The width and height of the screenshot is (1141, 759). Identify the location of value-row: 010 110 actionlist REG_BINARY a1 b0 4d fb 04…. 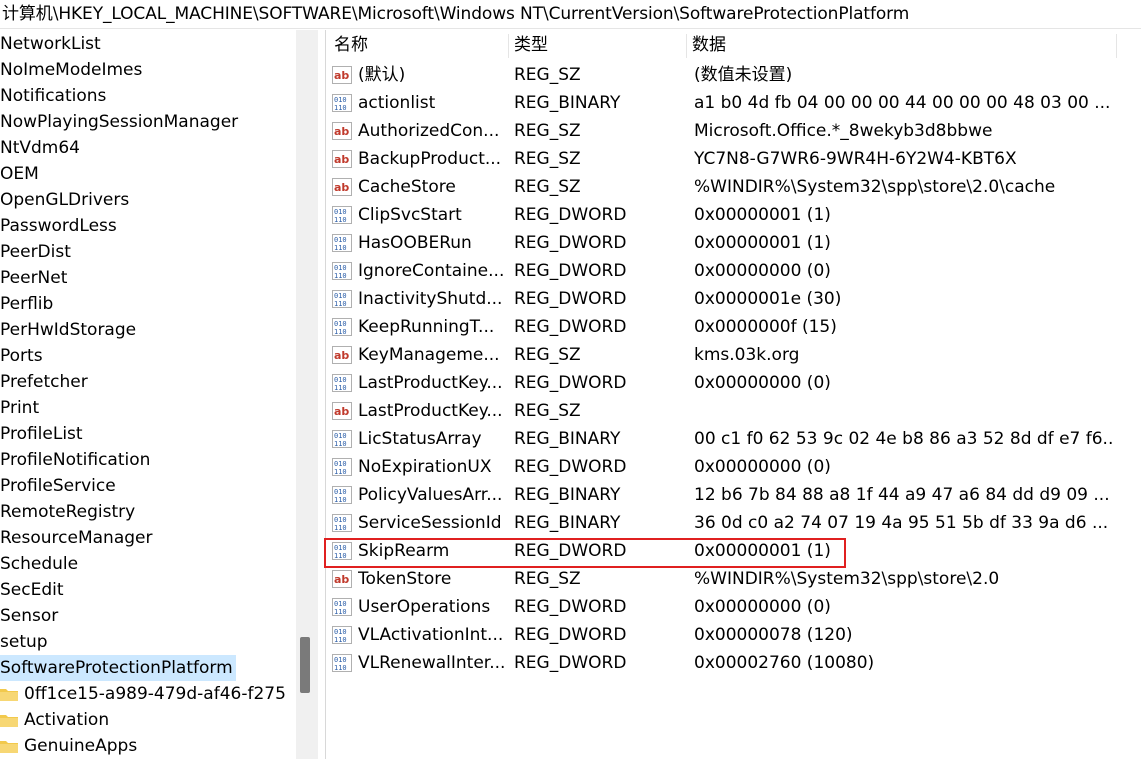
(733, 103).